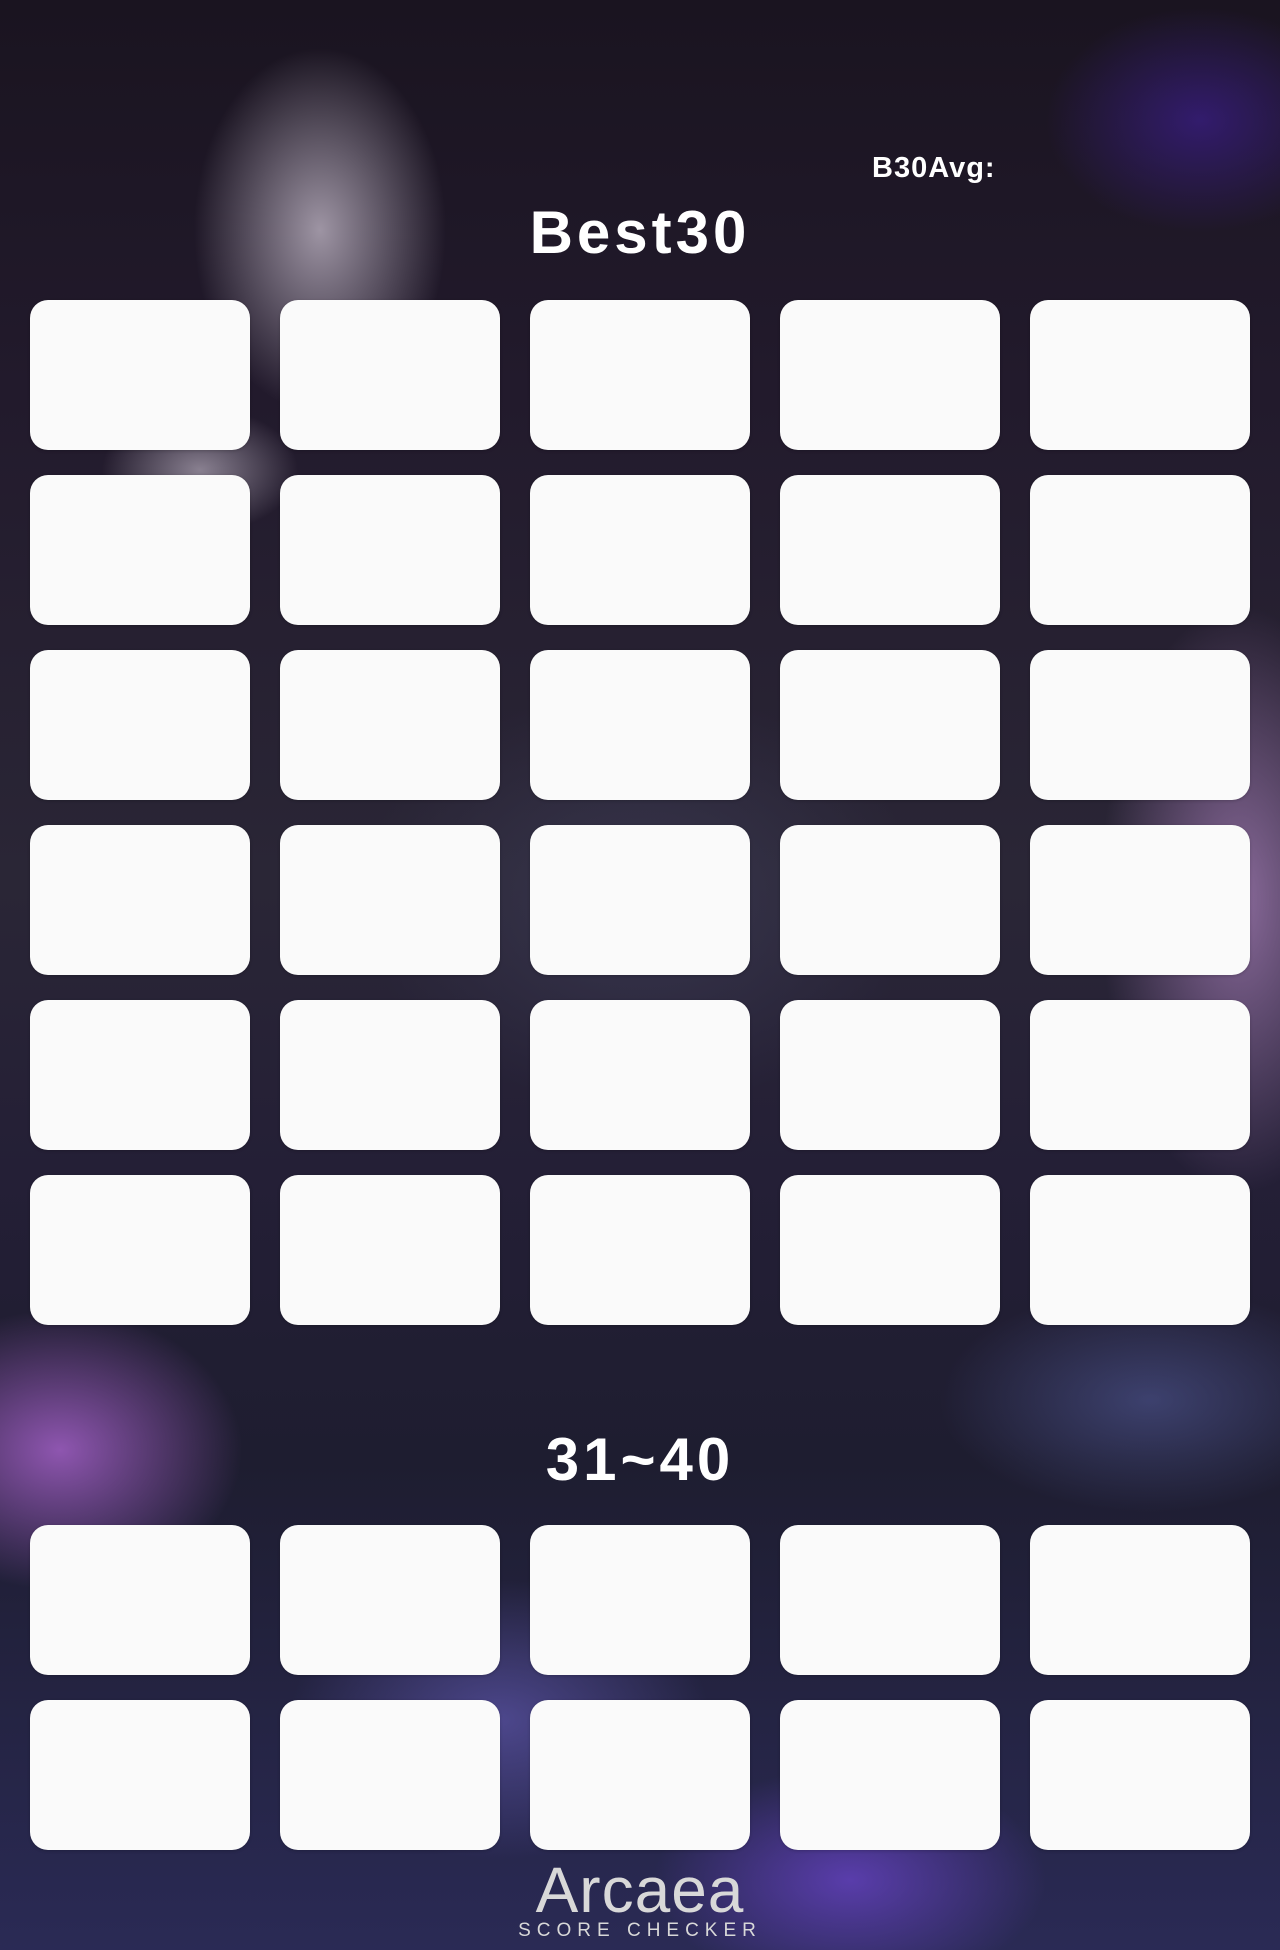  What do you see at coordinates (640, 1930) in the screenshot?
I see `logo-subtitle: SCORE CHECKER` at bounding box center [640, 1930].